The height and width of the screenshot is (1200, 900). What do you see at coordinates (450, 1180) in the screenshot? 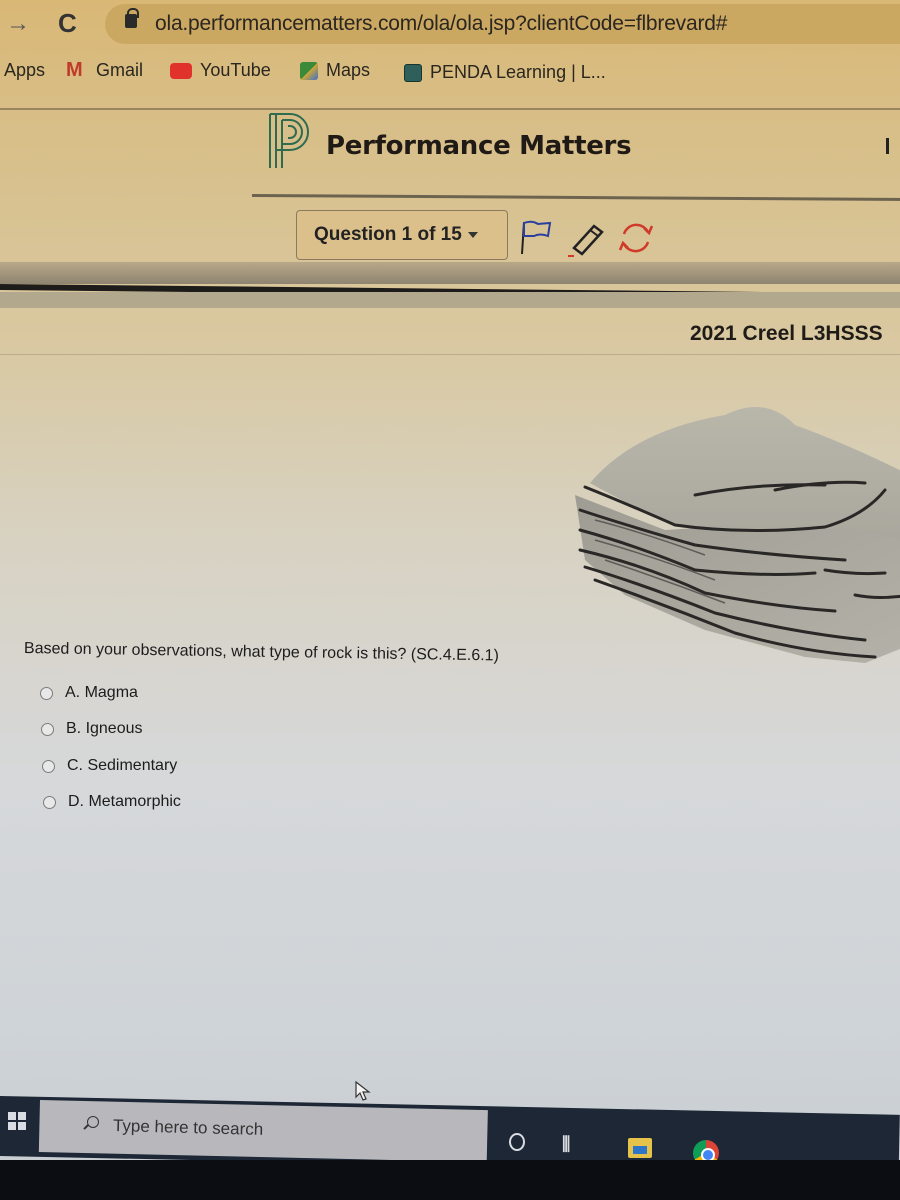
I see `monitor-bezel` at bounding box center [450, 1180].